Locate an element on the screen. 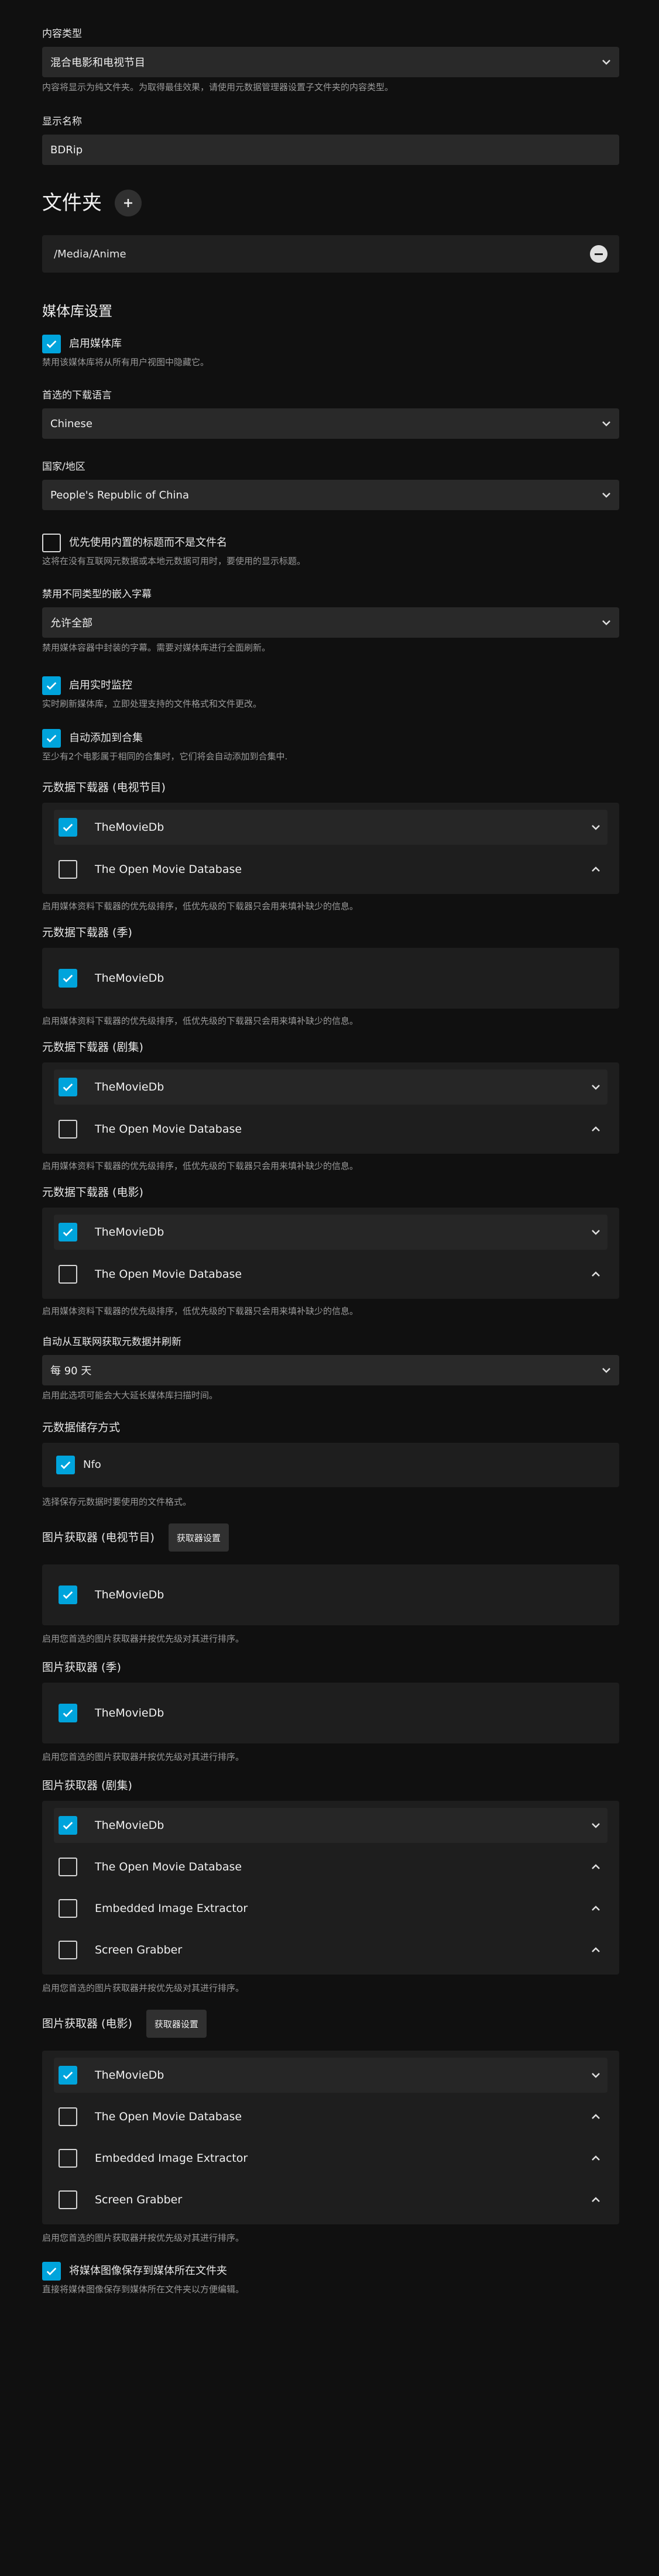  realtime-monitor-checkbox: 启用实时监控 is located at coordinates (330, 685).